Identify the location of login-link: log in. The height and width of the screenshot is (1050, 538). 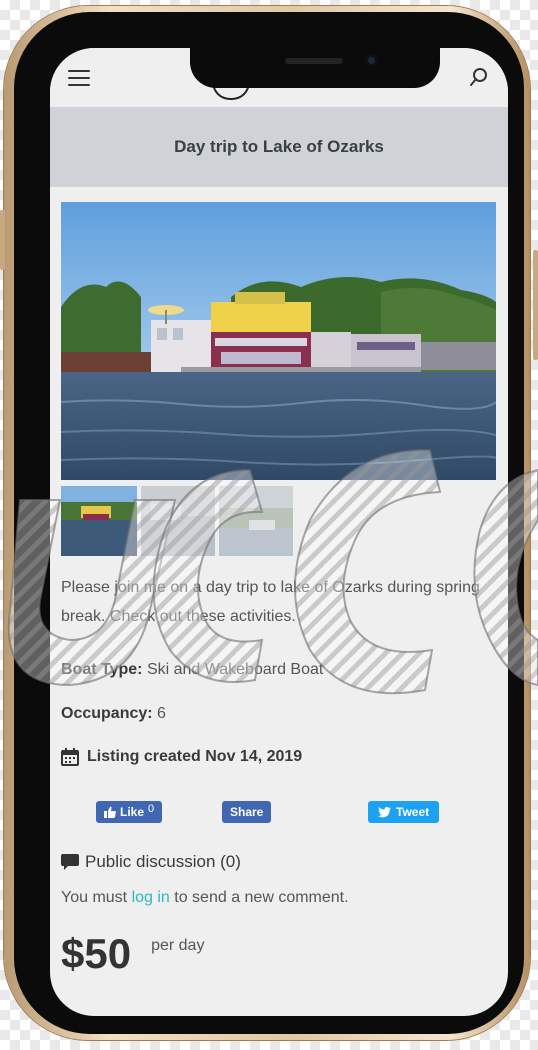
(151, 897).